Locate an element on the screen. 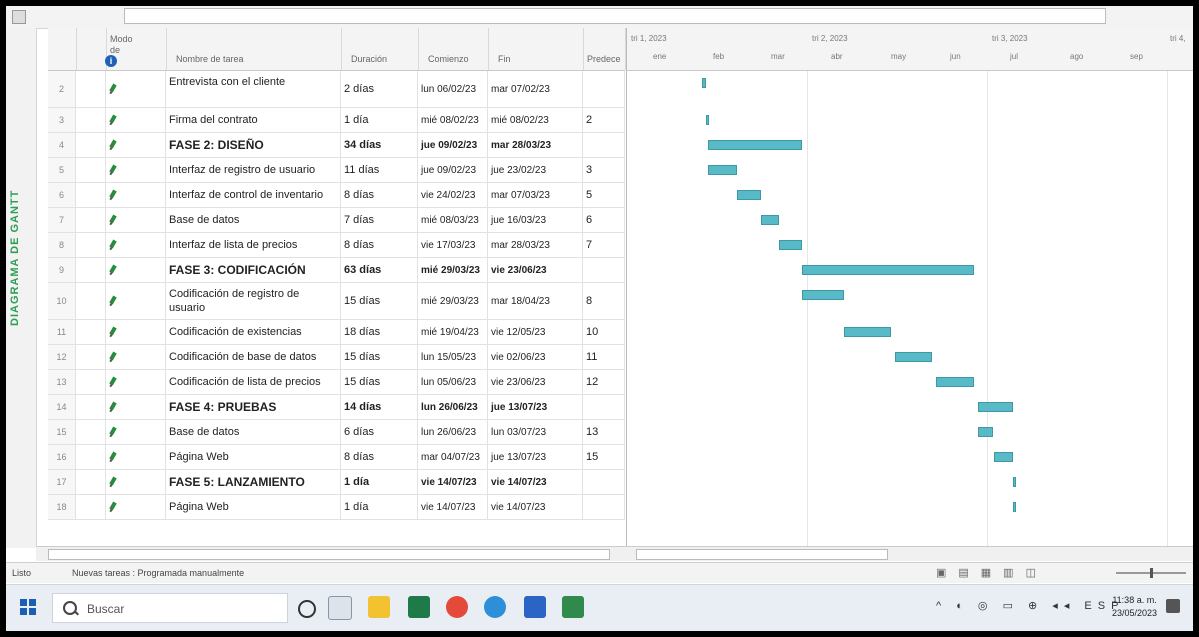  header-mode: Modo de is located at coordinates (136, 49).